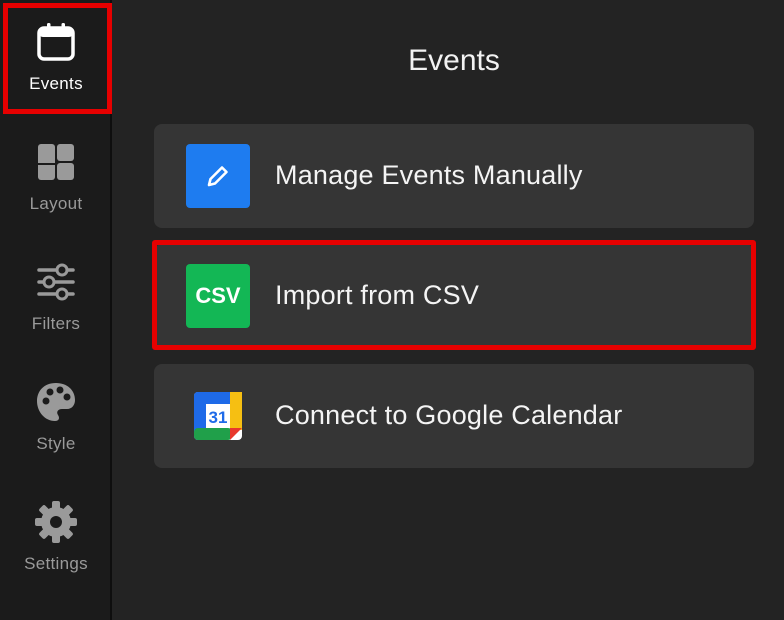 The height and width of the screenshot is (620, 784). What do you see at coordinates (218, 176) in the screenshot?
I see `pencil-icon` at bounding box center [218, 176].